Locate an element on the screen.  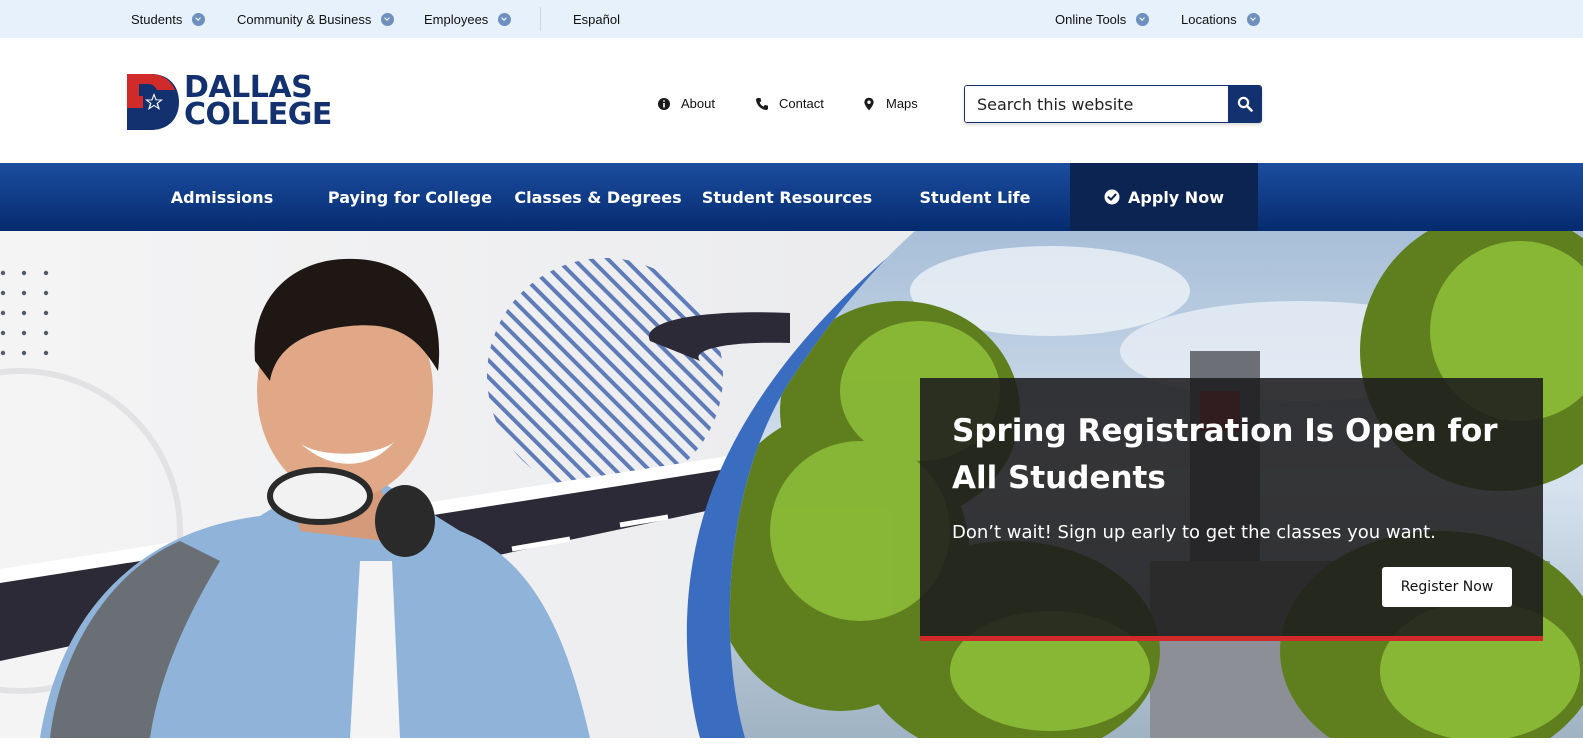
nav-item-label: Paying for College is located at coordinates (410, 197).